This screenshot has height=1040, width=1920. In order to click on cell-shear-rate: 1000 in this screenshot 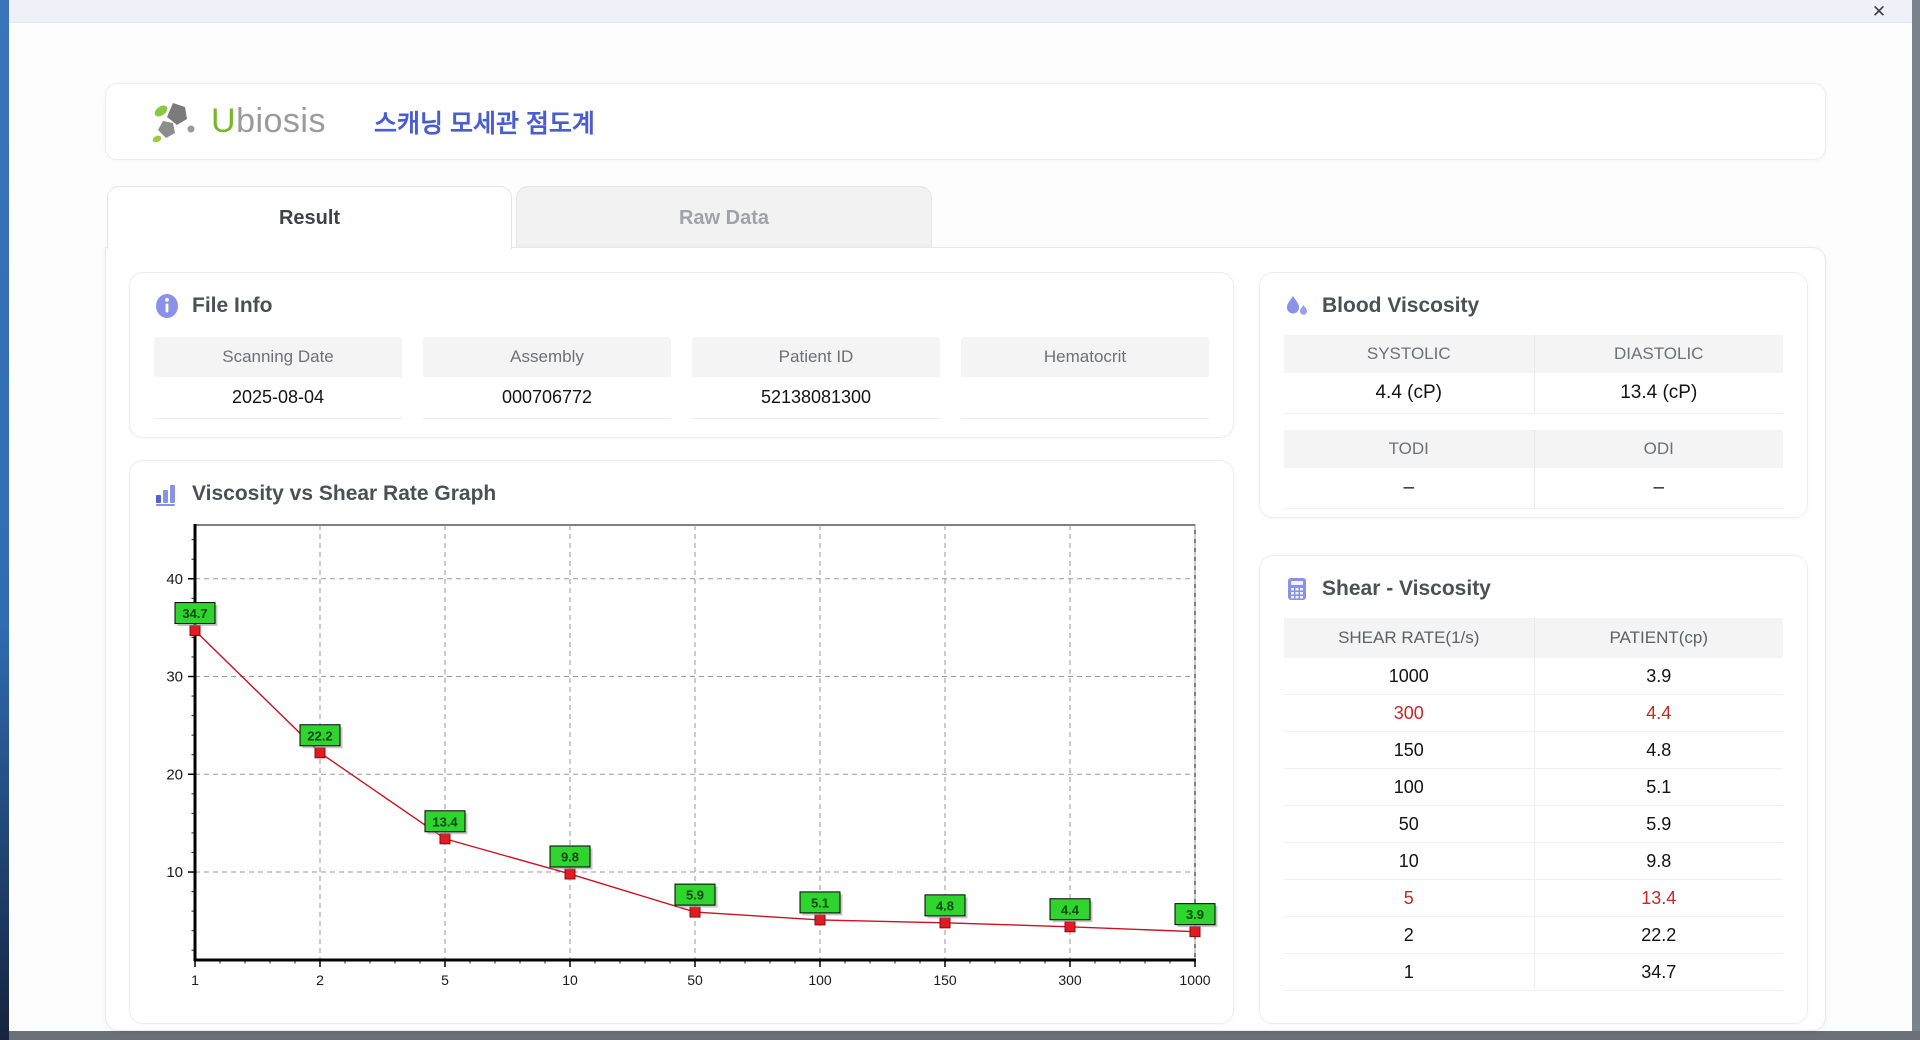, I will do `click(1408, 675)`.